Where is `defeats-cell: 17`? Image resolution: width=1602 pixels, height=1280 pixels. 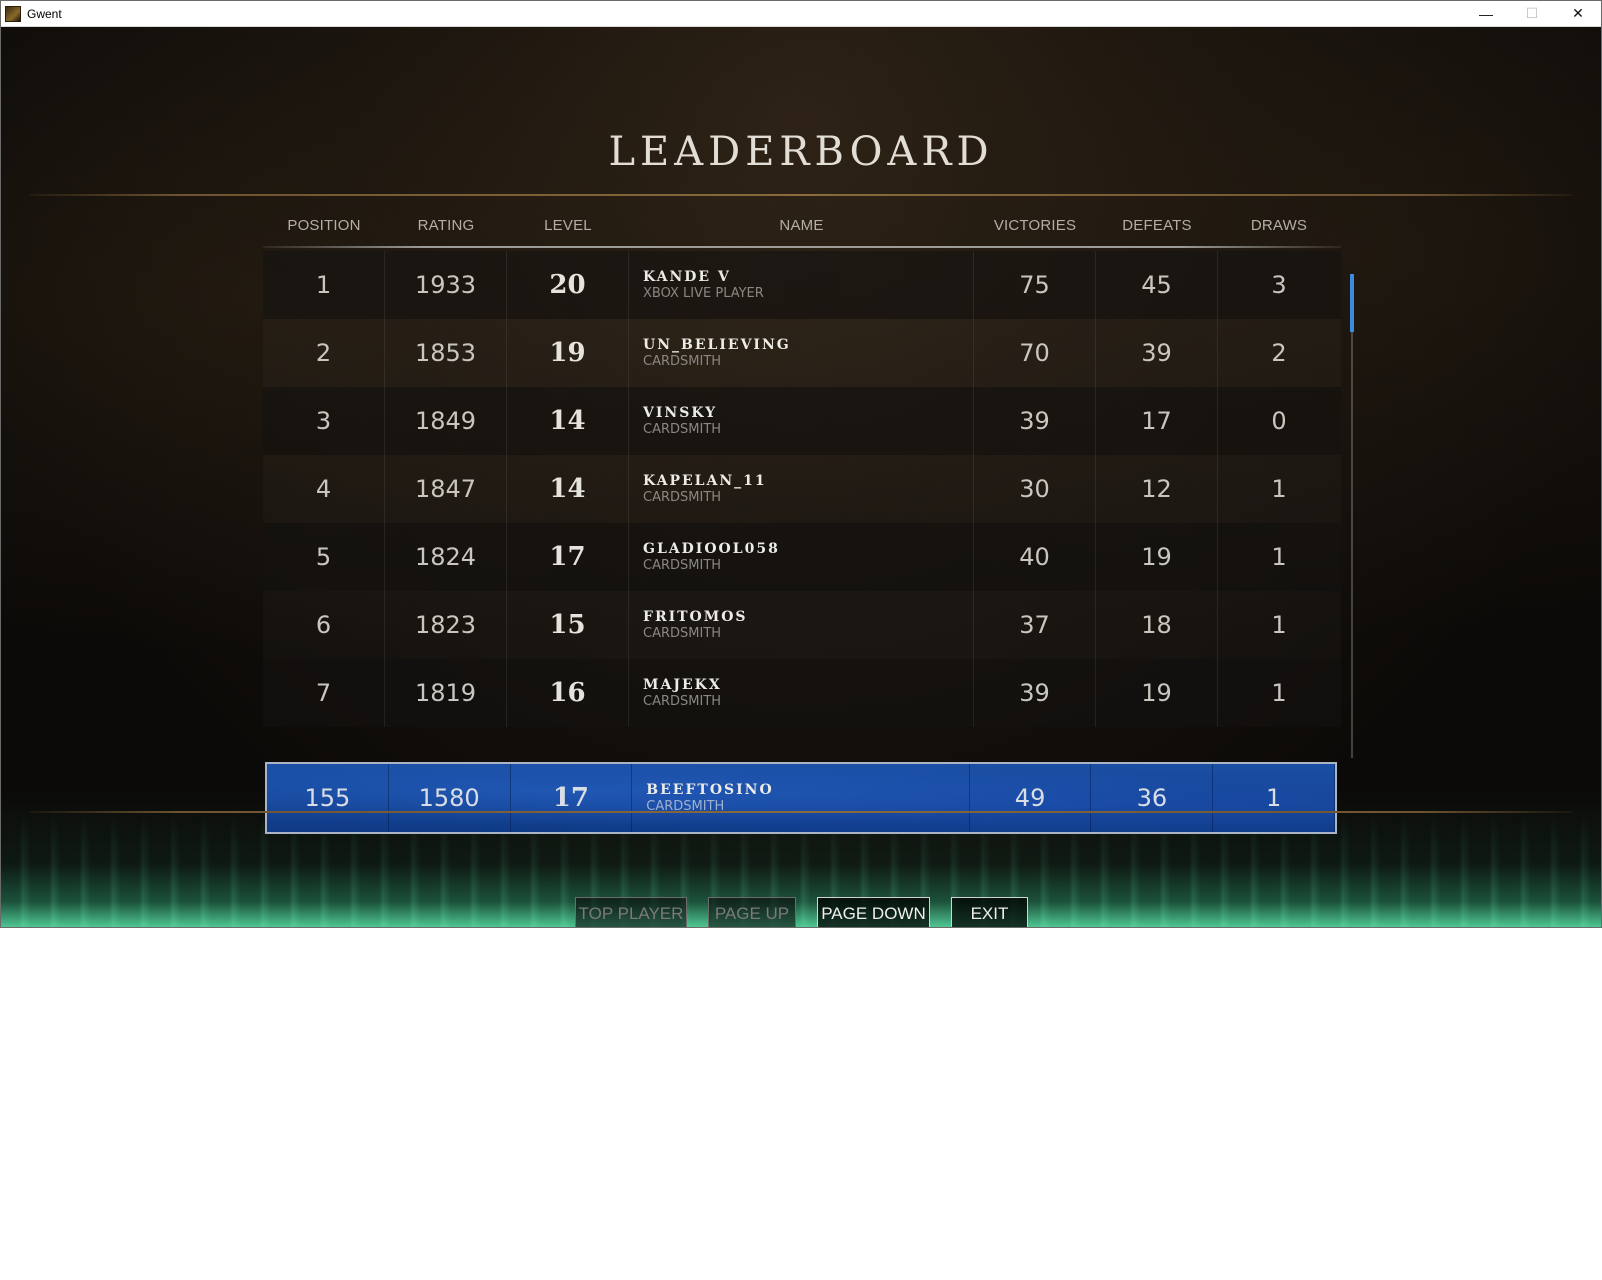
defeats-cell: 17 is located at coordinates (1157, 421).